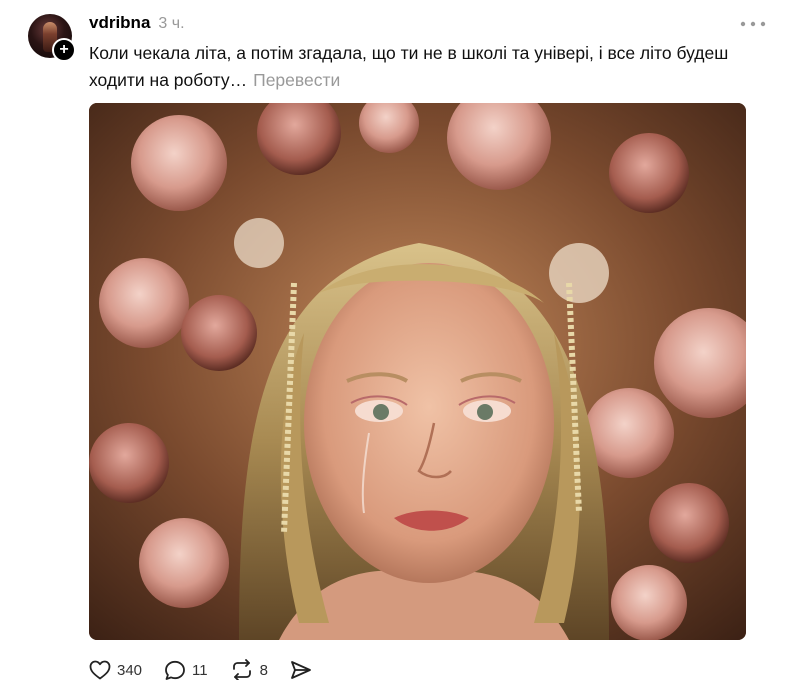 The width and height of the screenshot is (786, 680). Describe the element at coordinates (130, 670) in the screenshot. I see `like-count: 340` at that location.